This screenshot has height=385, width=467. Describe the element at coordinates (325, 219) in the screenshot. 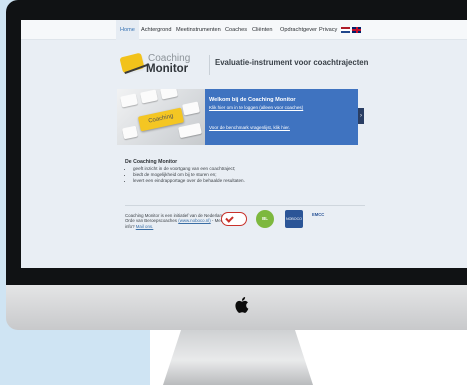

I see `emcc-logo: EMCC` at that location.